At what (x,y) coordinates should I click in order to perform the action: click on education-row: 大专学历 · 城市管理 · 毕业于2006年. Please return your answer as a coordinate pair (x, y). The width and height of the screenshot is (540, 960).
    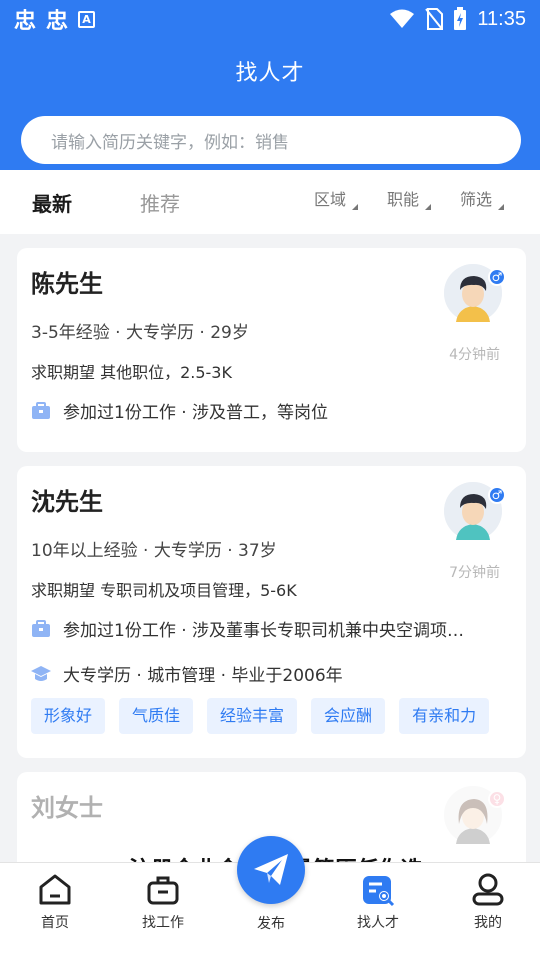
    Looking at the image, I should click on (276, 673).